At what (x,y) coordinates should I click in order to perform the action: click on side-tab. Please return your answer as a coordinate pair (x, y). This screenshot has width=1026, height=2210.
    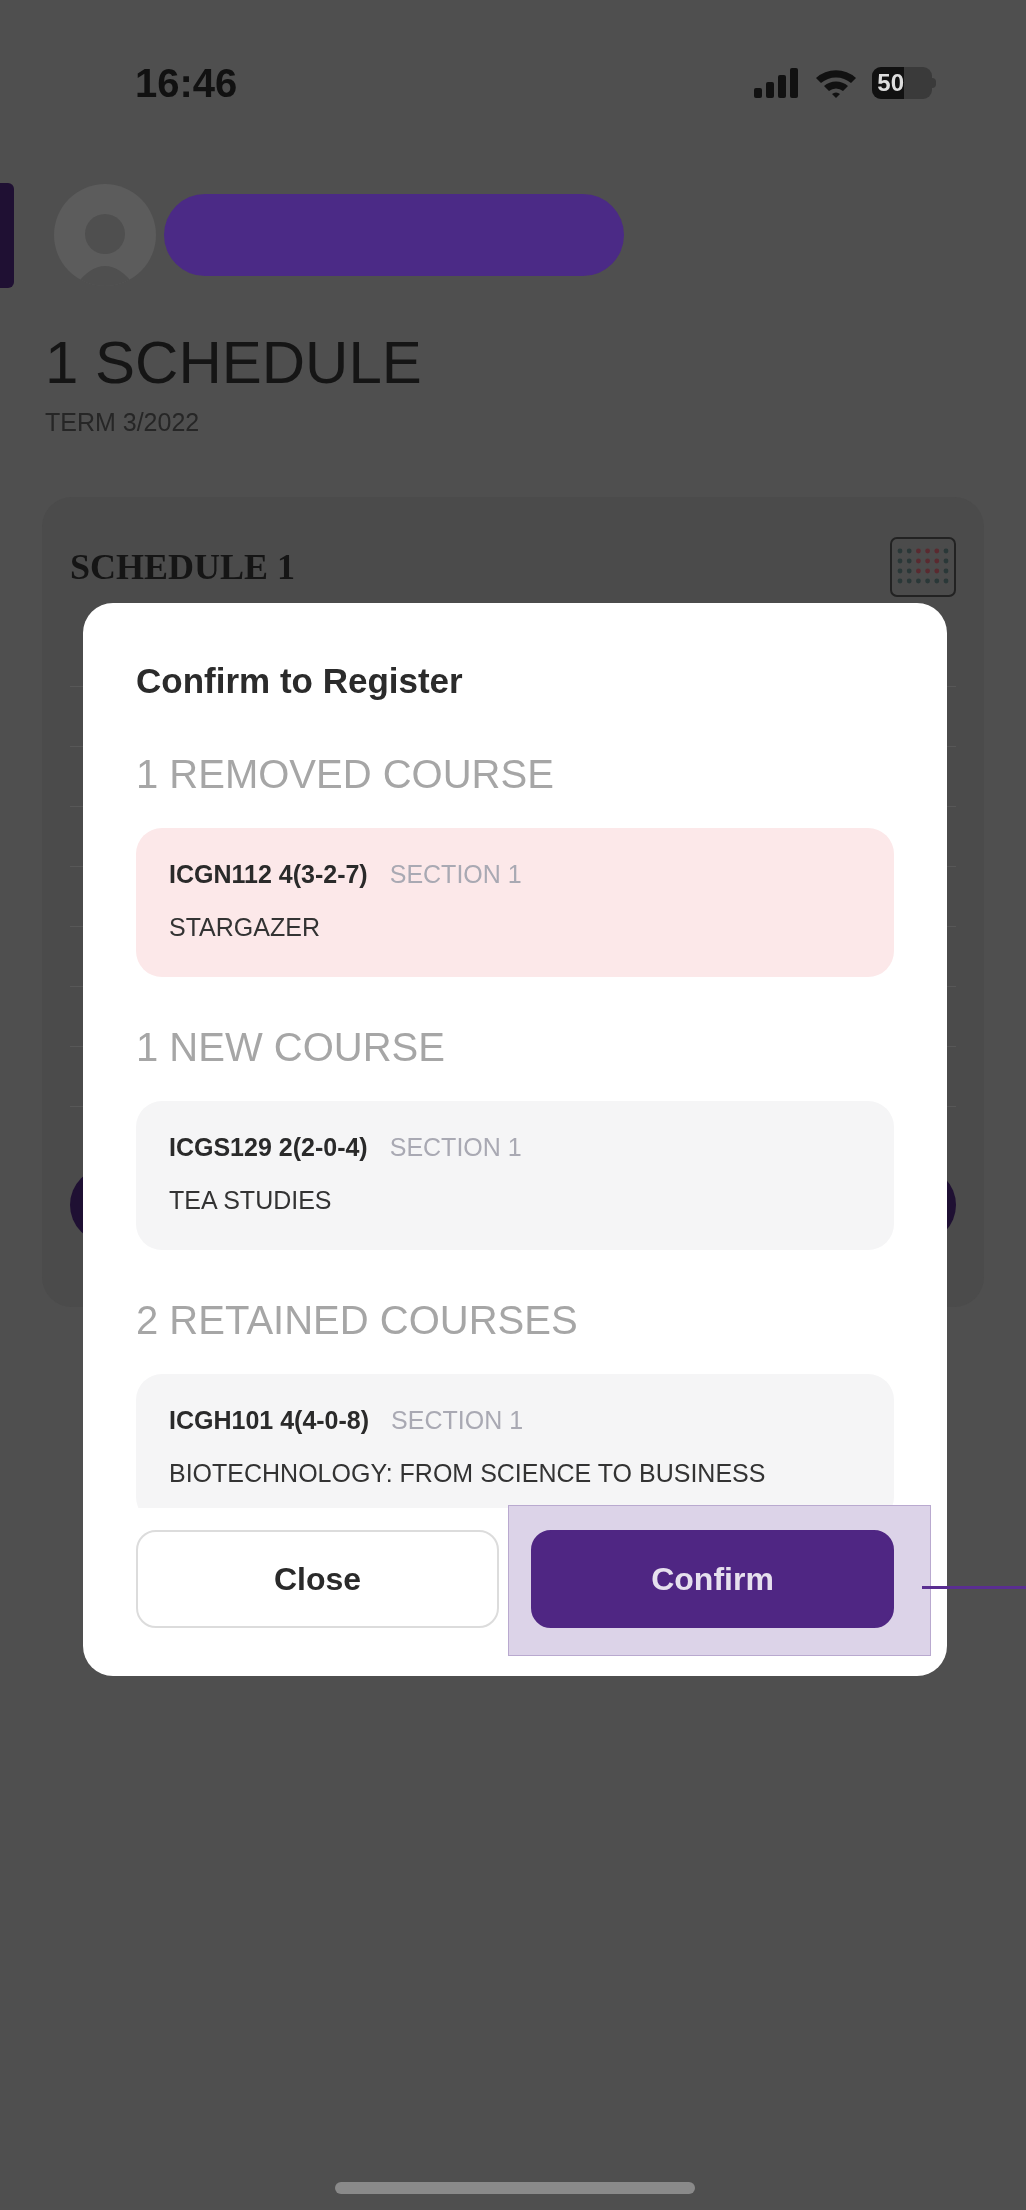
    Looking at the image, I should click on (7, 235).